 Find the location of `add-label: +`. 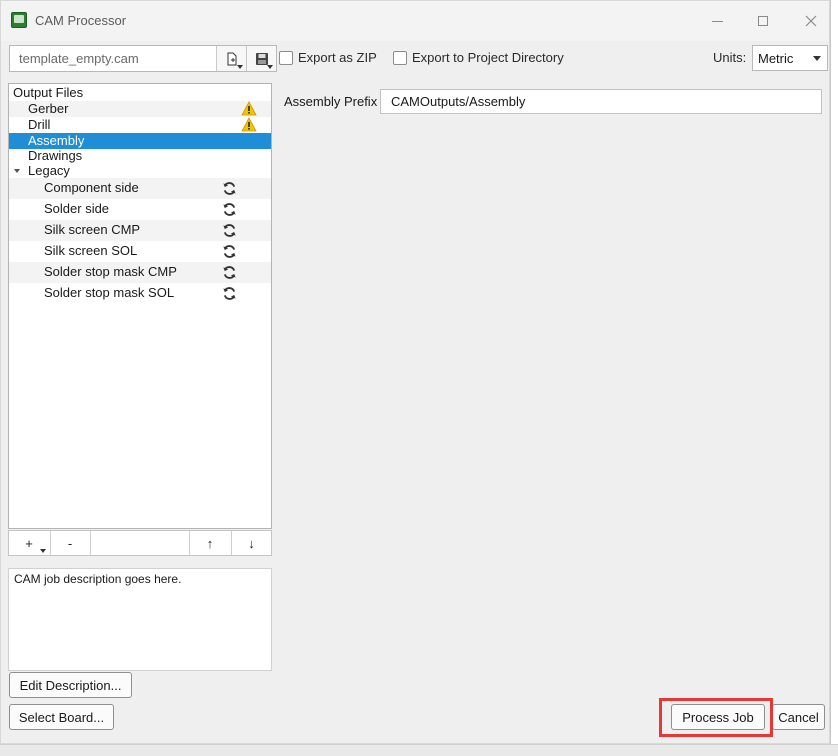

add-label: + is located at coordinates (29, 543).